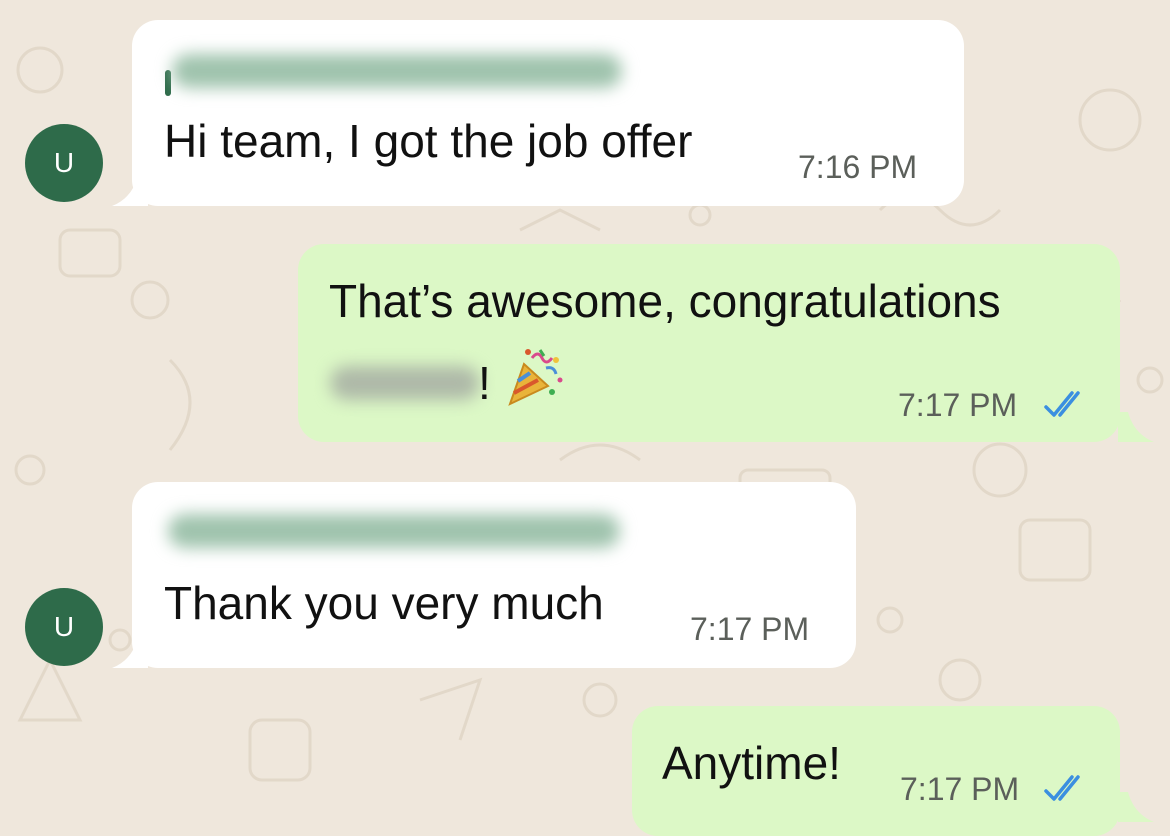  What do you see at coordinates (535, 377) in the screenshot?
I see `party-popper-icon` at bounding box center [535, 377].